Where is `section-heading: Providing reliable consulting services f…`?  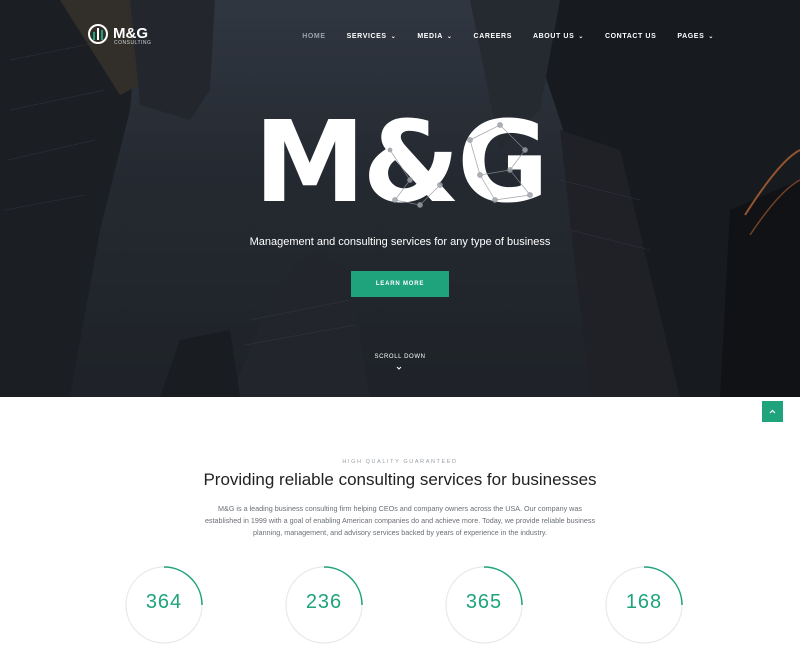
section-heading: Providing reliable consulting services f… is located at coordinates (400, 479).